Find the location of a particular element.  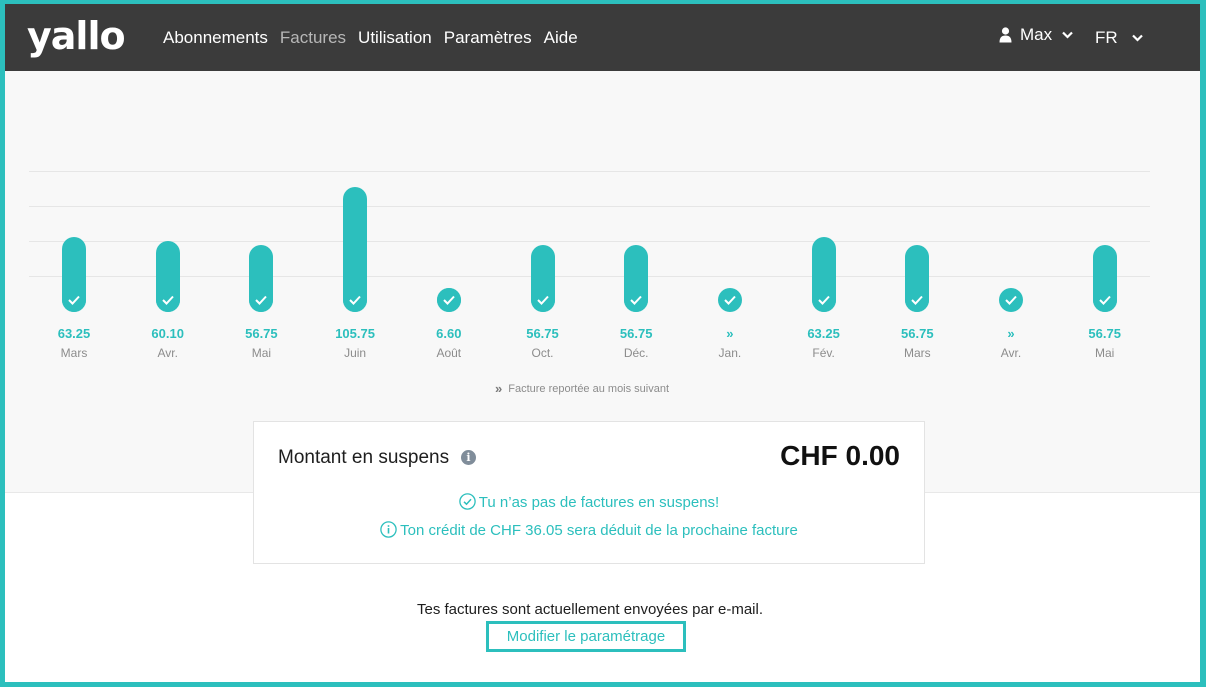

nav-item-parametres: Paramètres is located at coordinates (488, 38).